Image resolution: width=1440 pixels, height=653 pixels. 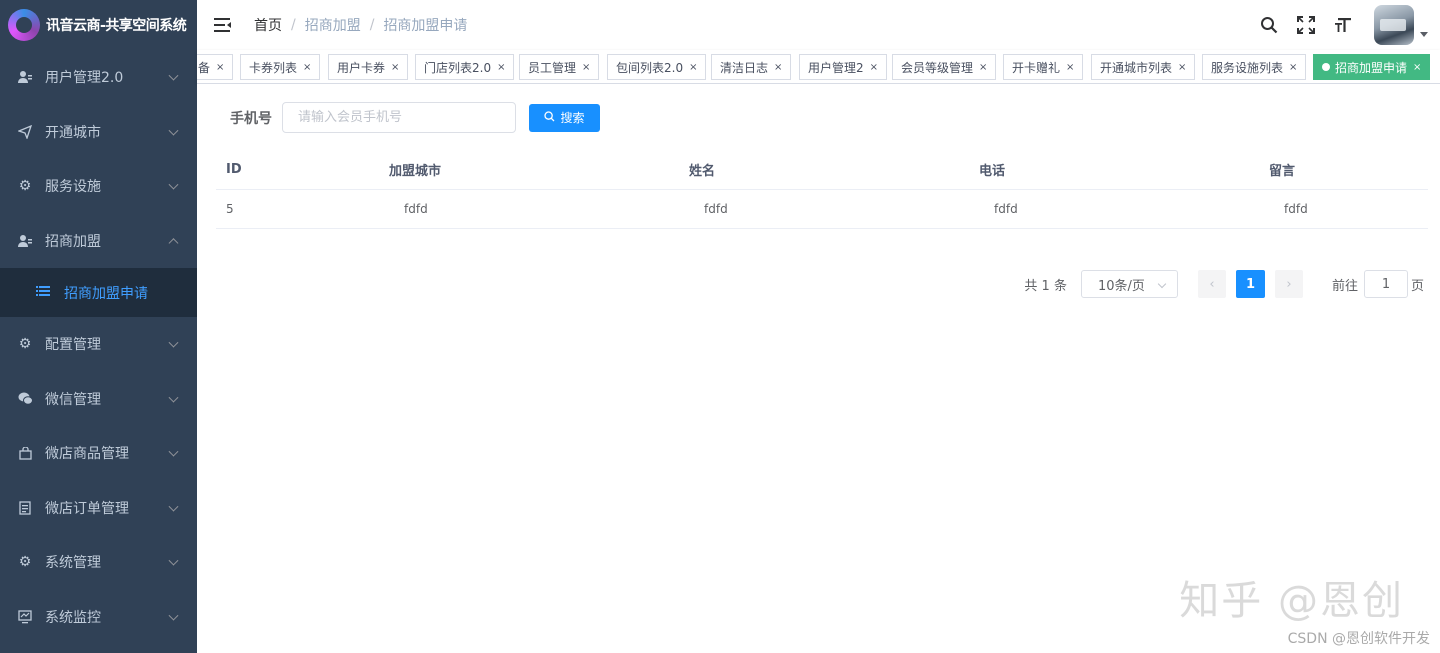 What do you see at coordinates (25, 186) in the screenshot?
I see `gear-icon: ⚙` at bounding box center [25, 186].